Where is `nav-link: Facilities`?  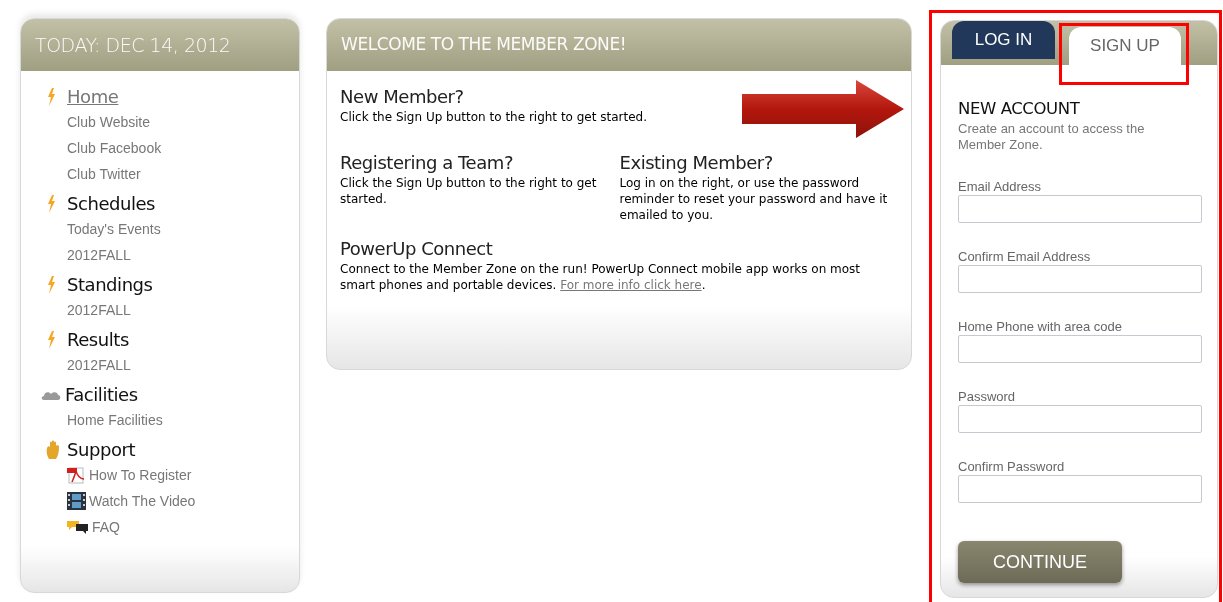
nav-link: Facilities is located at coordinates (101, 395).